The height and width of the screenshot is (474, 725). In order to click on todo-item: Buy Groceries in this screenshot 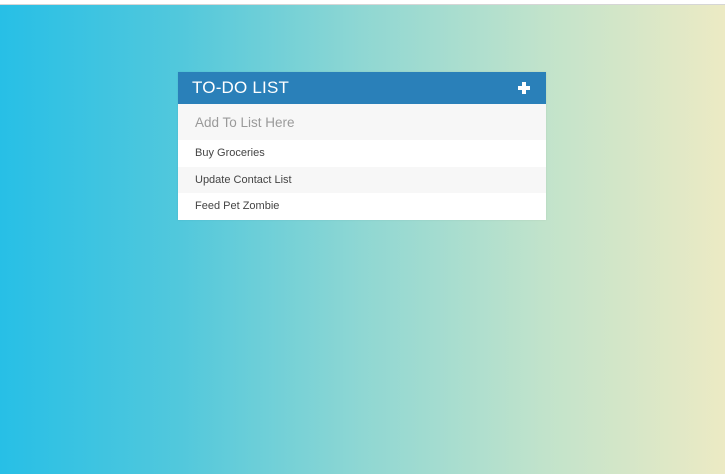, I will do `click(362, 153)`.